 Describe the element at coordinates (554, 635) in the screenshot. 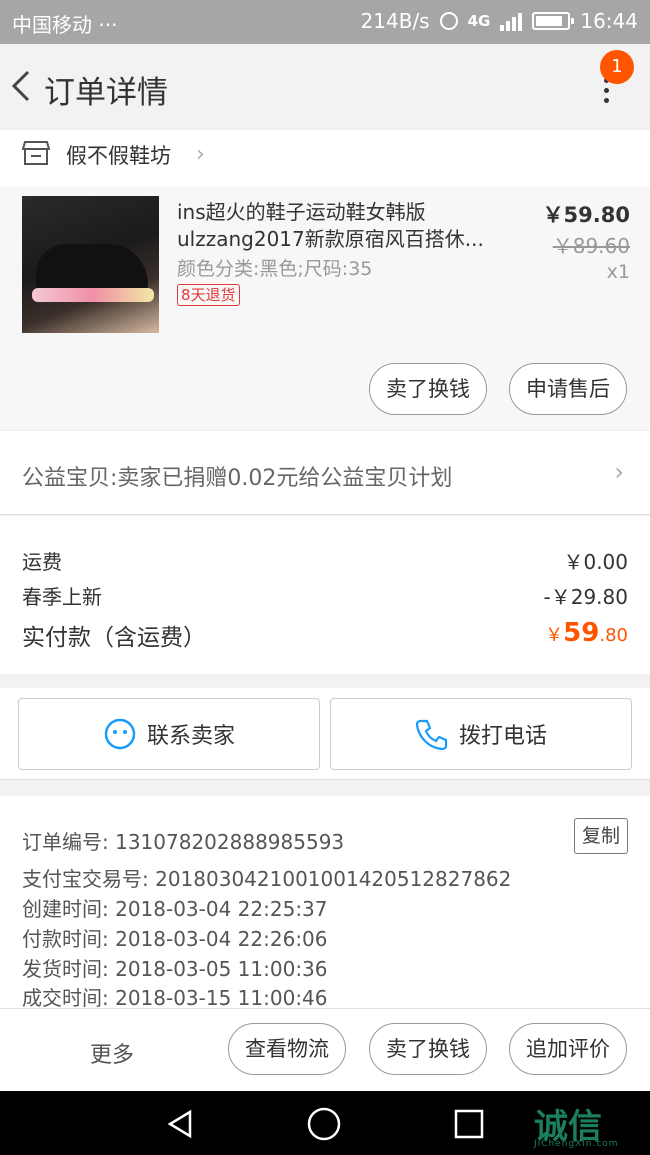

I see `currency-symbol: ￥` at that location.